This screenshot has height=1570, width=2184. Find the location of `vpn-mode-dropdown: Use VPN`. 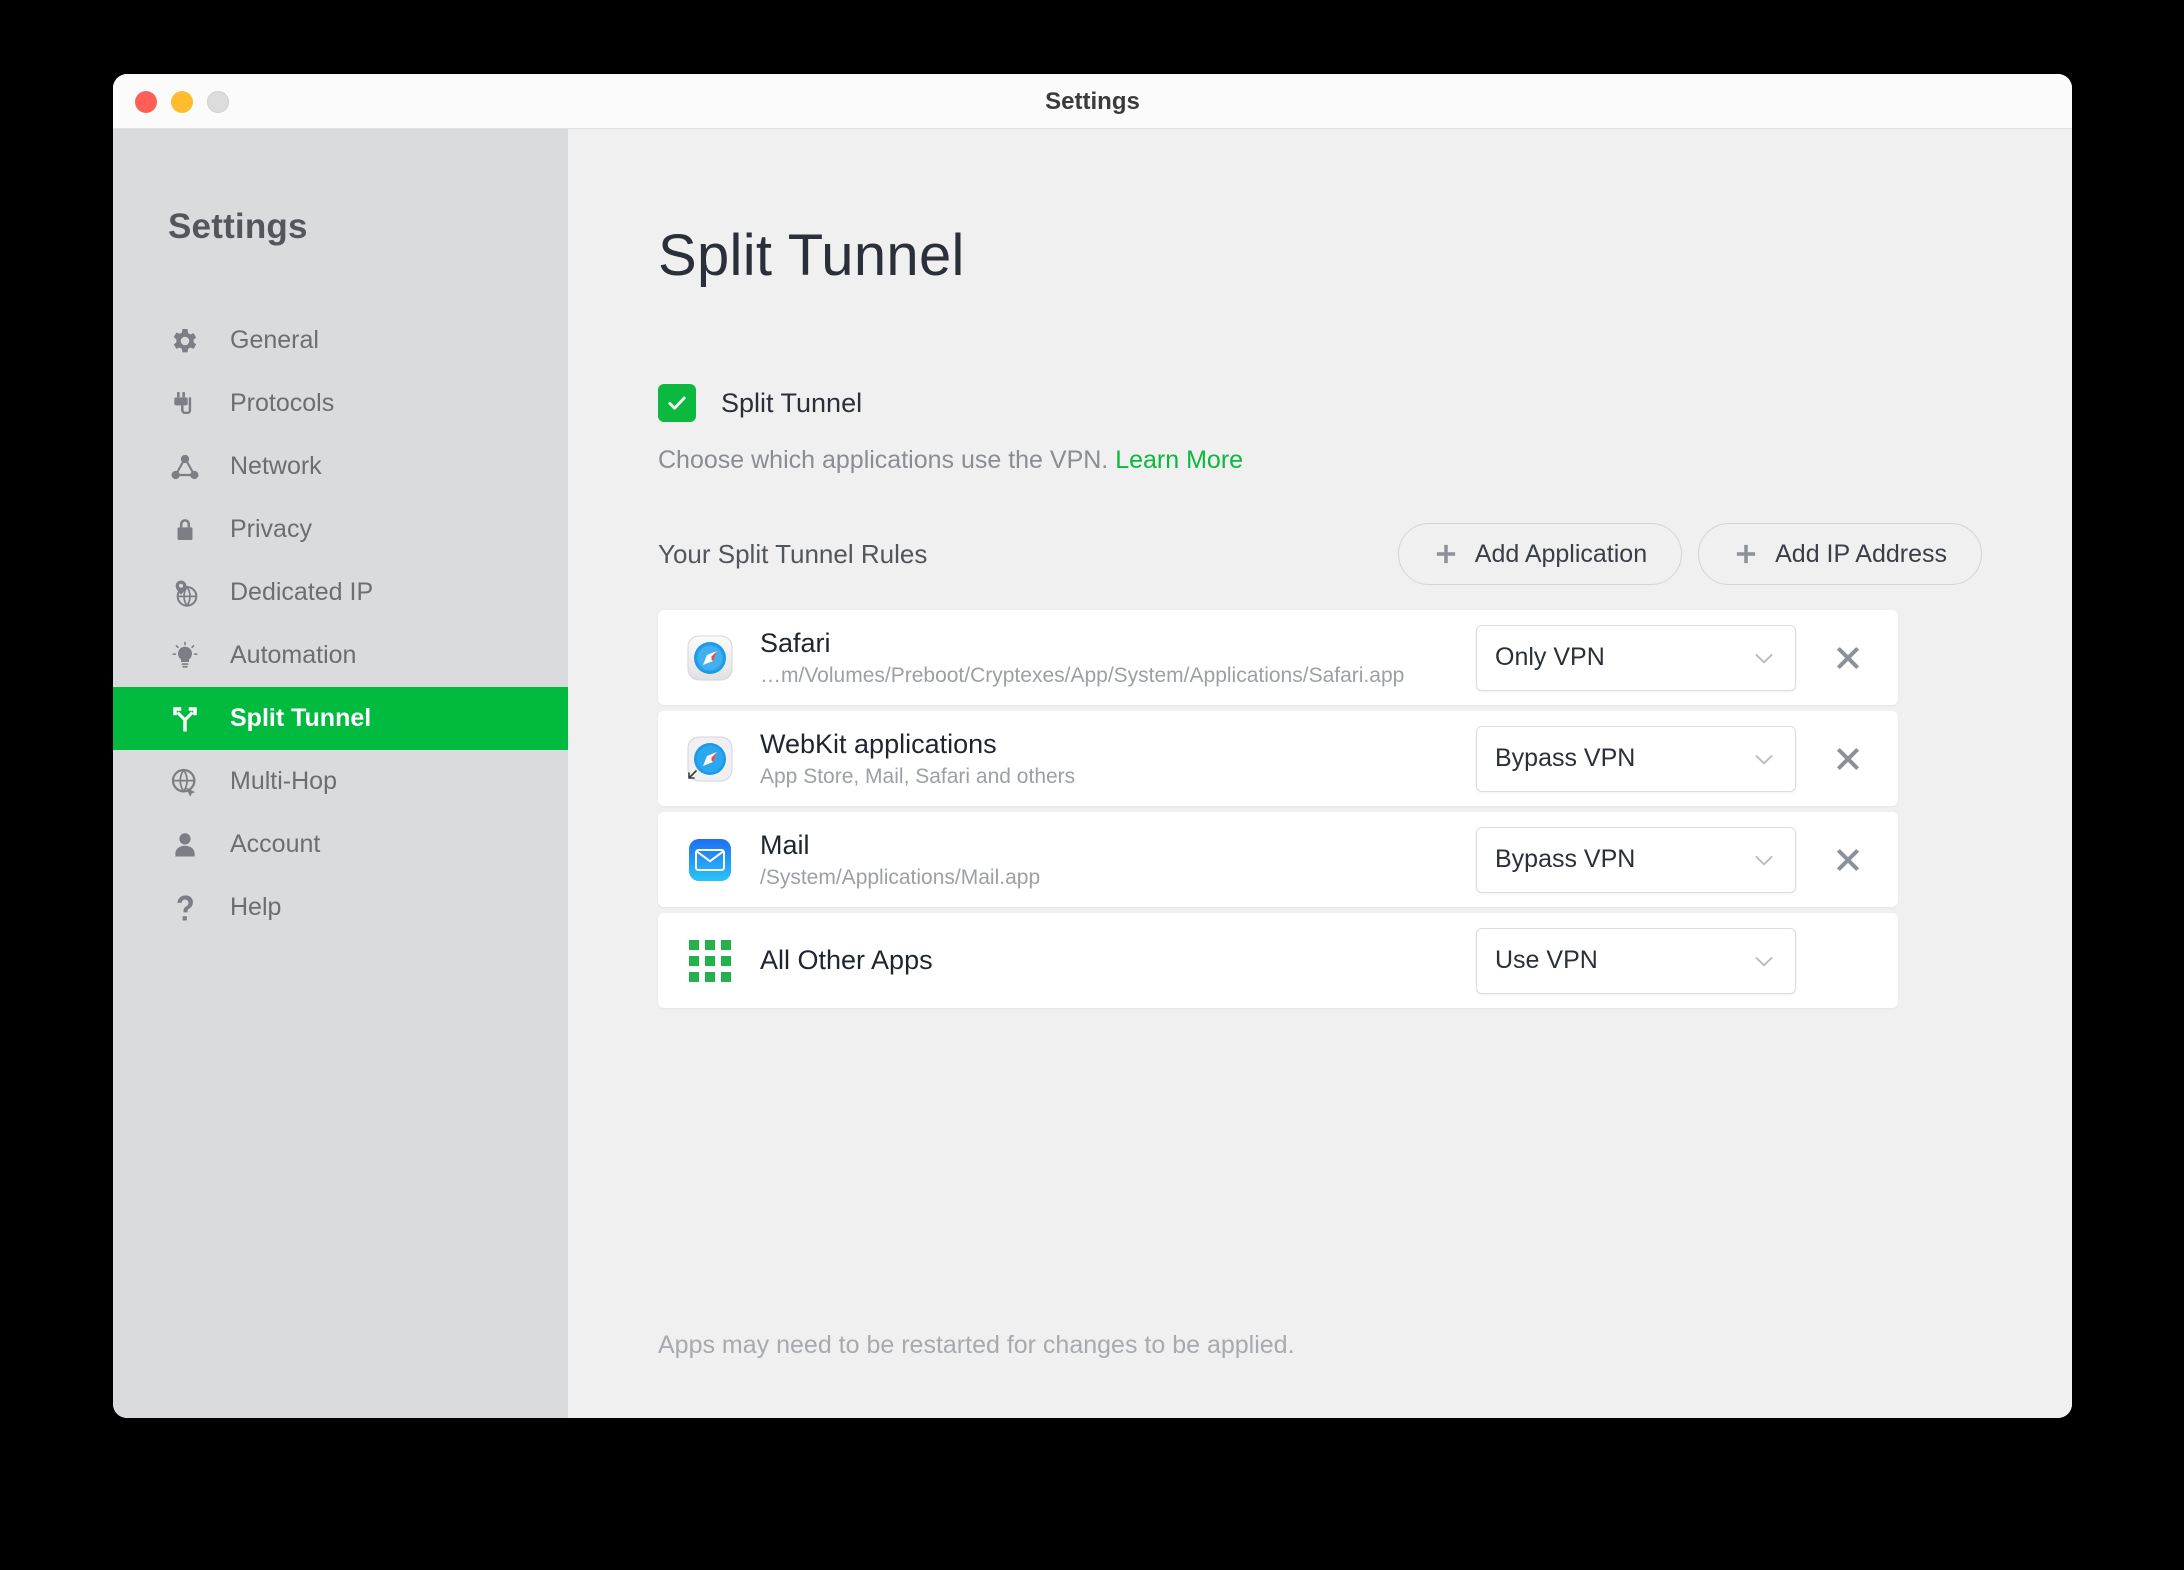

vpn-mode-dropdown: Use VPN is located at coordinates (1636, 960).